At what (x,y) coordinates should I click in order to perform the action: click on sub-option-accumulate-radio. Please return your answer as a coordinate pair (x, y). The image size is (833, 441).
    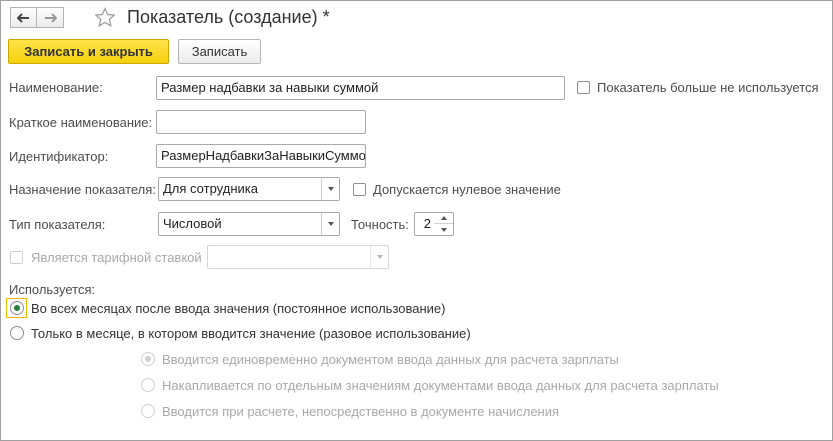
    Looking at the image, I should click on (148, 385).